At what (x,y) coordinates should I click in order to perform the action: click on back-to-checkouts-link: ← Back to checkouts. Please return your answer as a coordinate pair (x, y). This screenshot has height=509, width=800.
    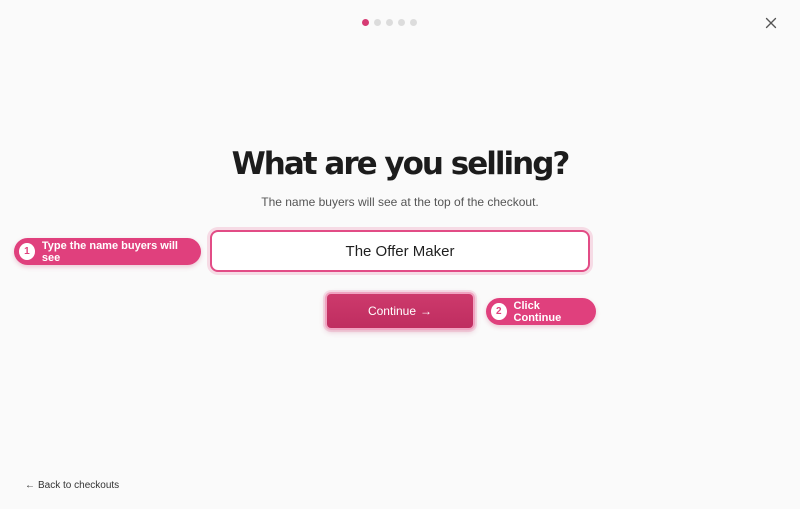
    Looking at the image, I should click on (72, 485).